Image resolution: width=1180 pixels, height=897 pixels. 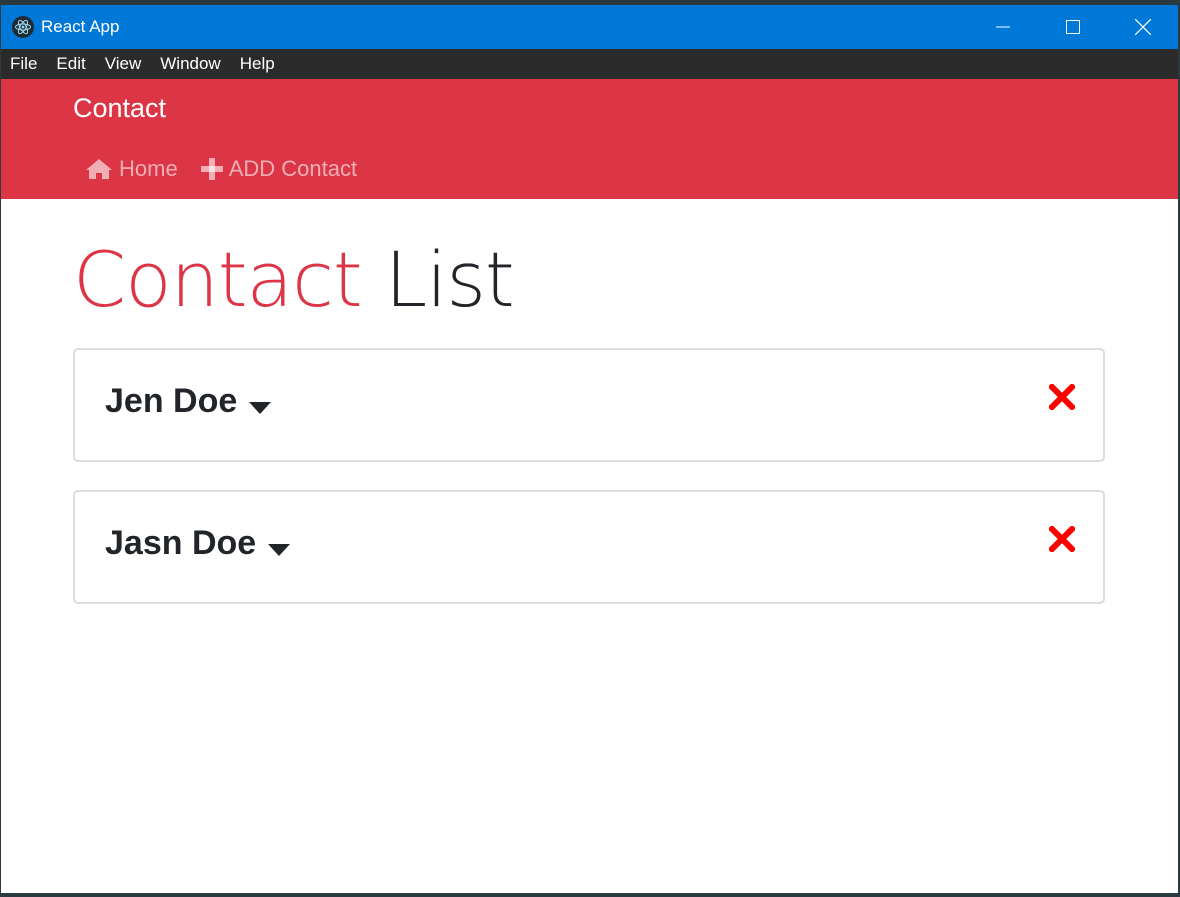 I want to click on window-title: React App, so click(x=80, y=26).